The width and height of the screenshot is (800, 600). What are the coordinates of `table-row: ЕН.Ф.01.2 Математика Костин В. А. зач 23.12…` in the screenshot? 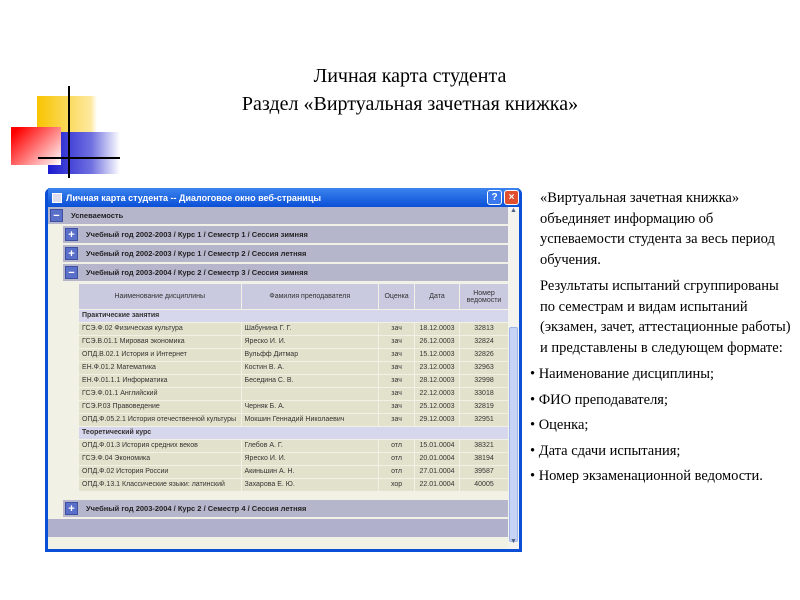 It's located at (293, 368).